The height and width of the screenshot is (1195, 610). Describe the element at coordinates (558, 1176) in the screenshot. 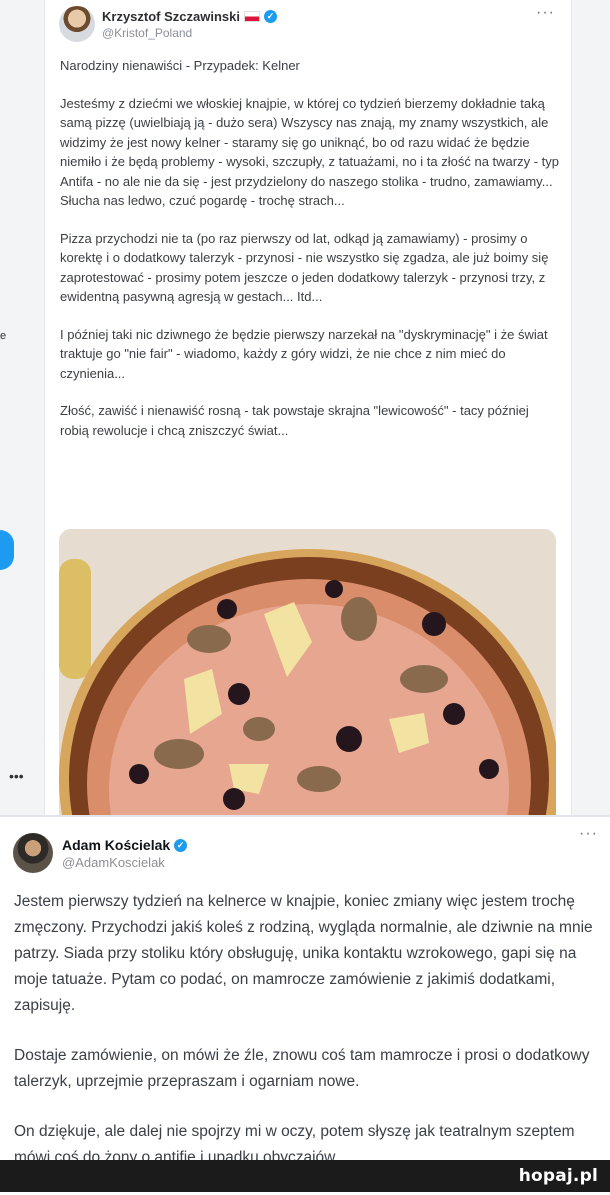

I see `hopaj-logo: hopaj.pl` at that location.